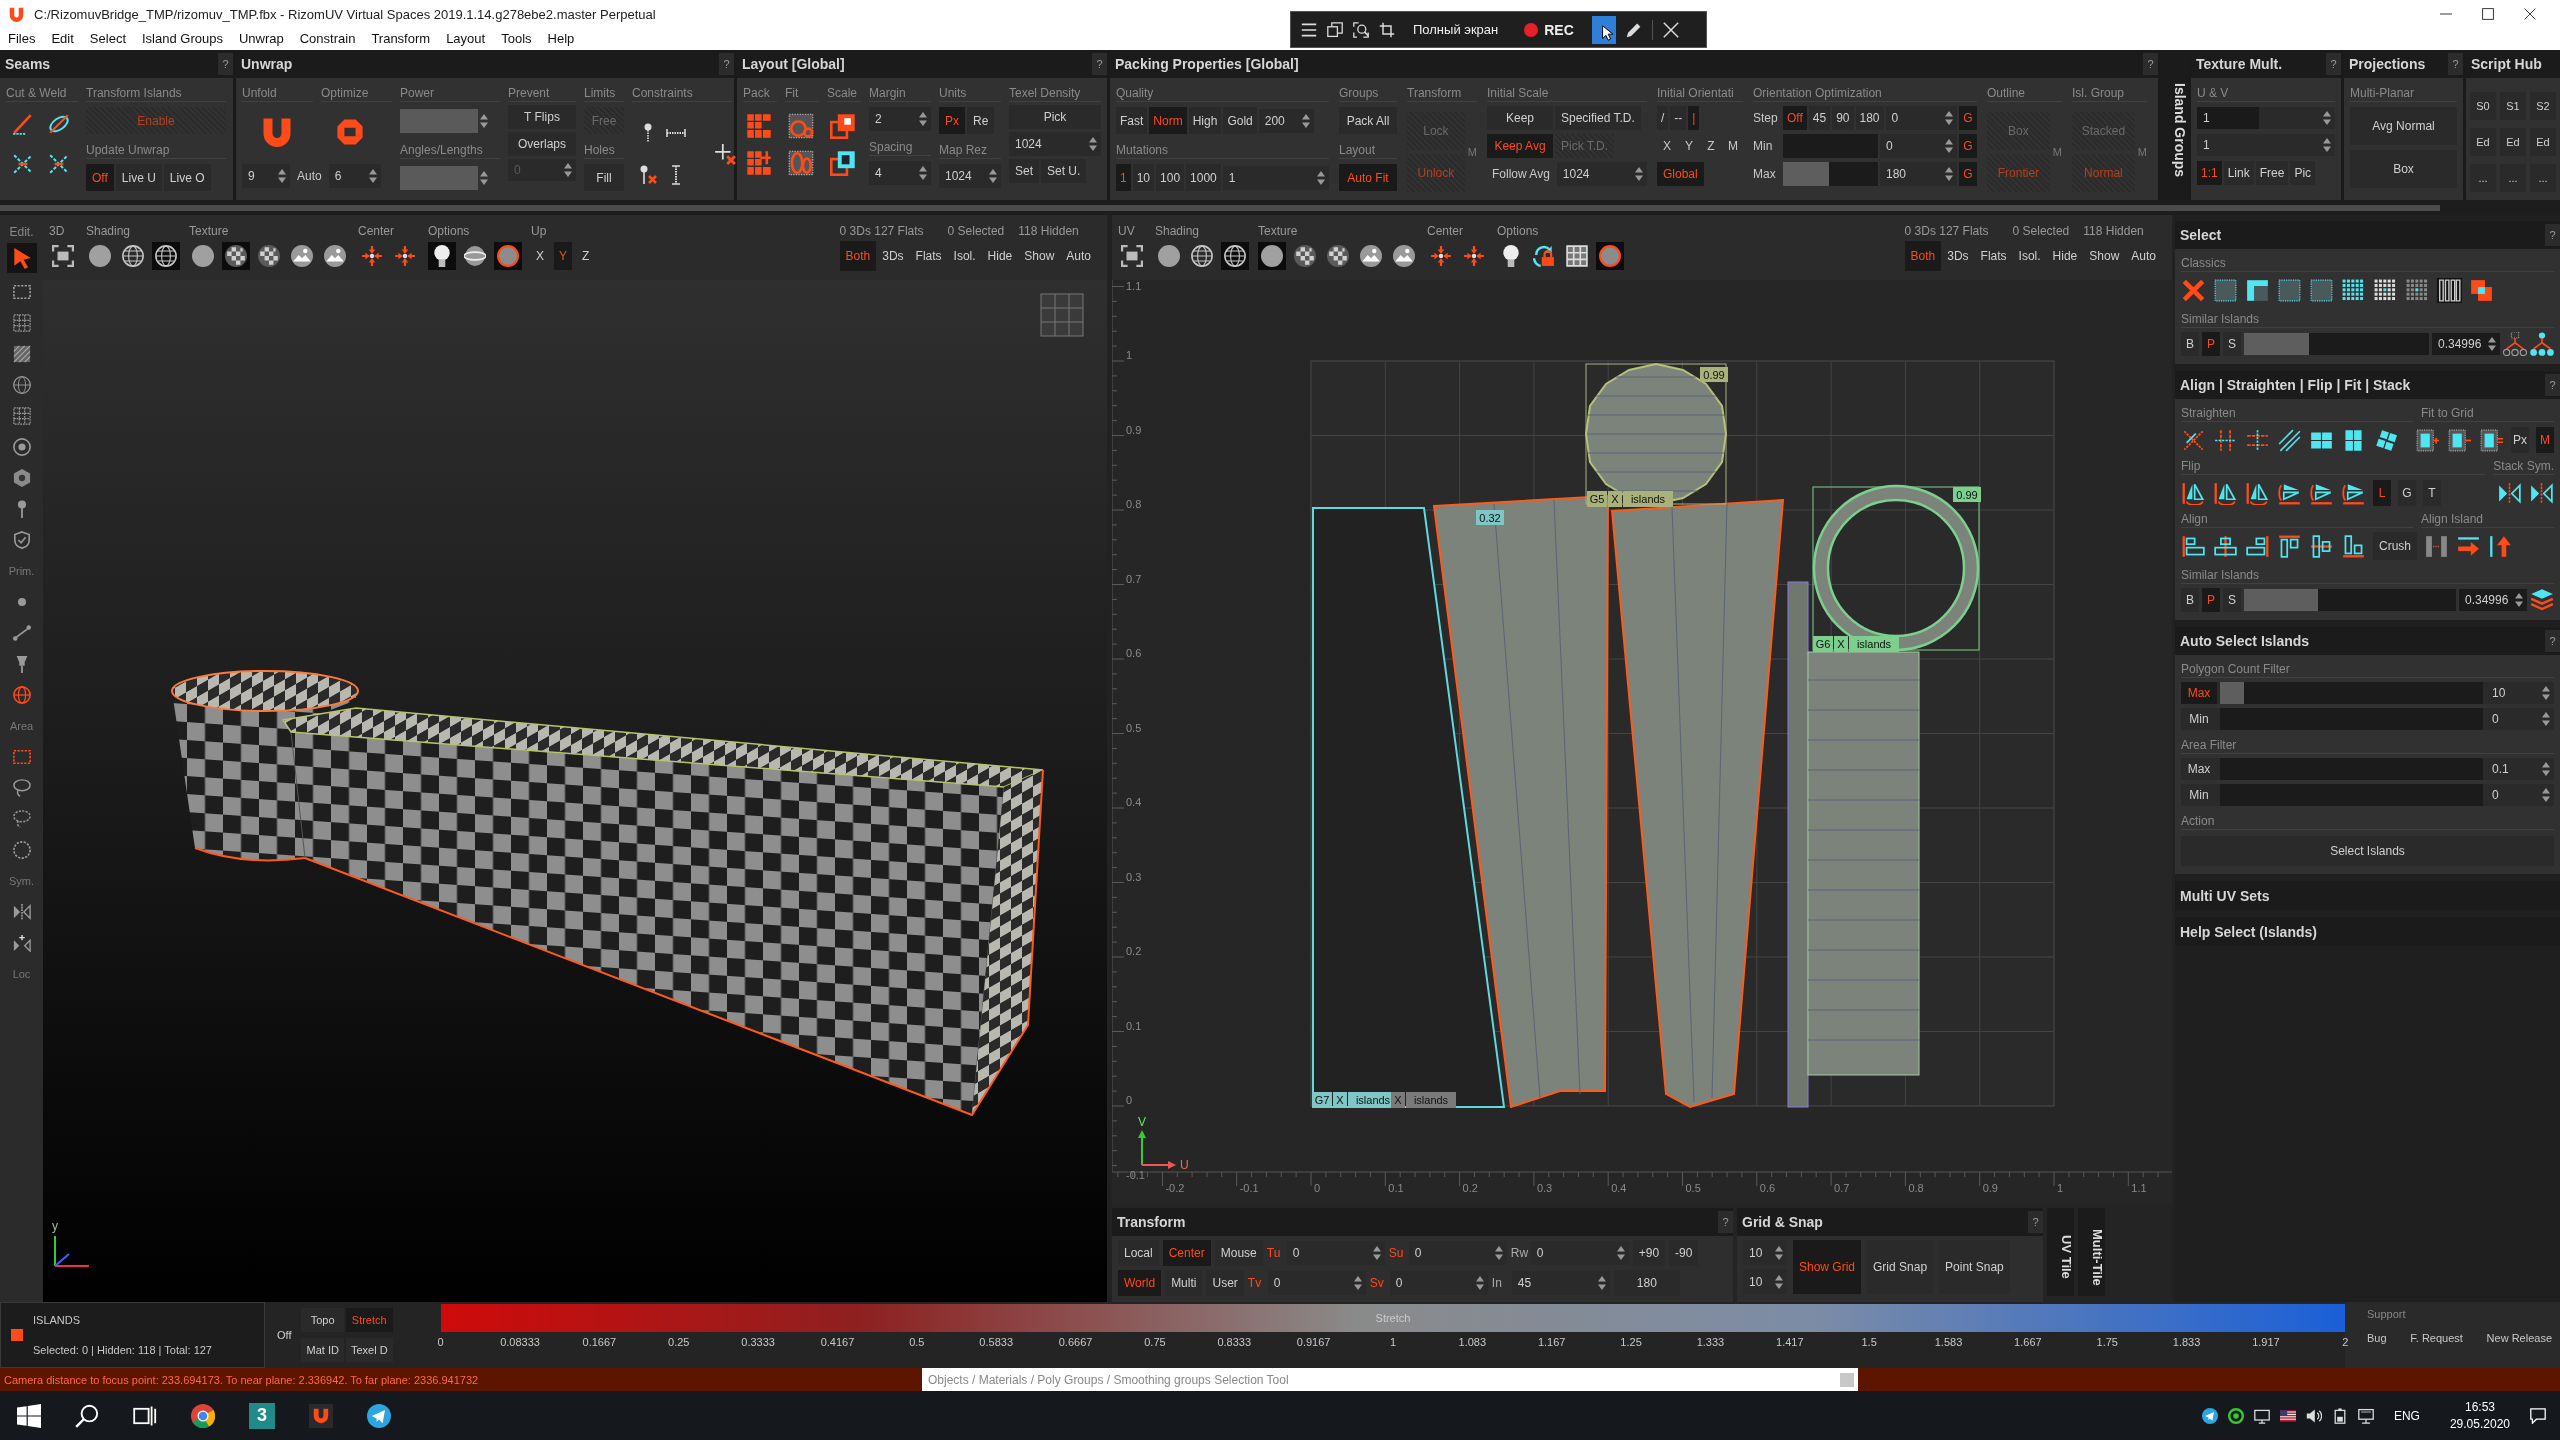 This screenshot has height=1440, width=2560. What do you see at coordinates (21, 850) in the screenshot?
I see `dashed-circle-icon` at bounding box center [21, 850].